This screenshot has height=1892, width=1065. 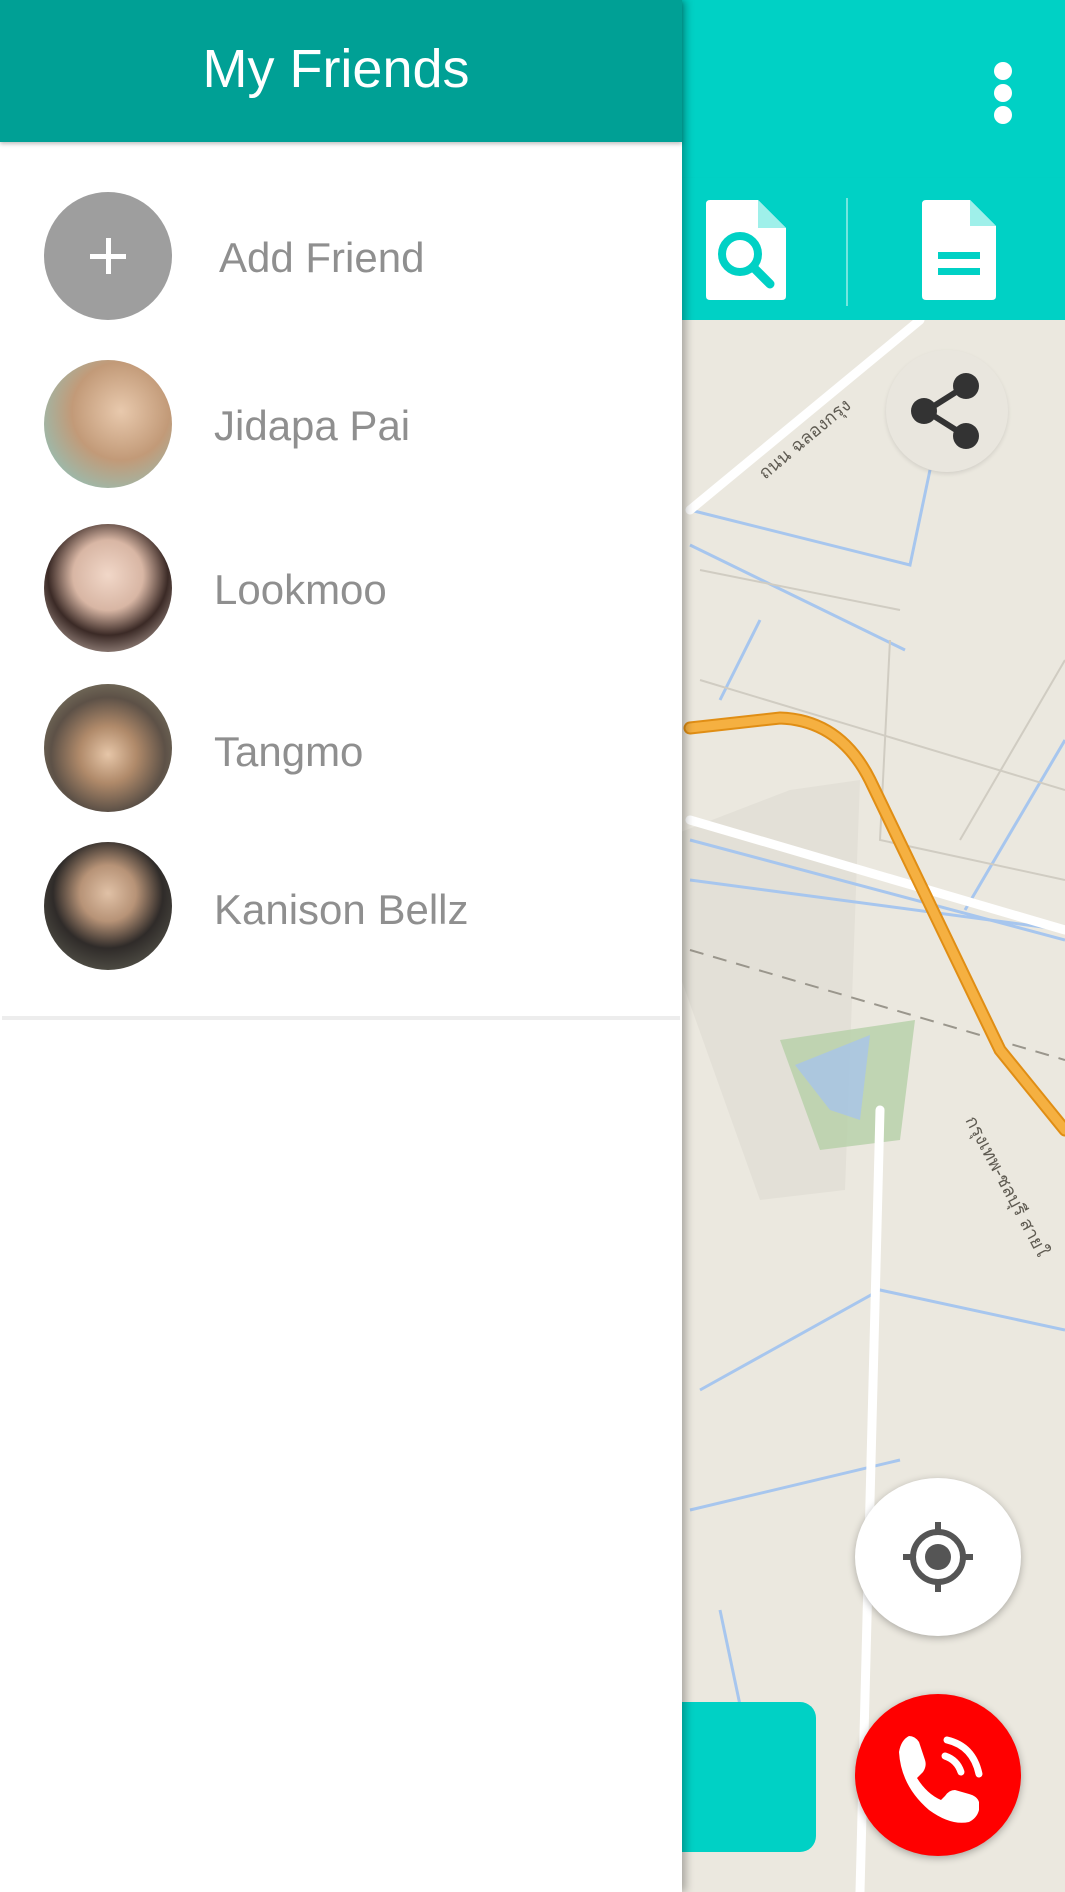 I want to click on add-friend-label: Add Friend, so click(x=322, y=257).